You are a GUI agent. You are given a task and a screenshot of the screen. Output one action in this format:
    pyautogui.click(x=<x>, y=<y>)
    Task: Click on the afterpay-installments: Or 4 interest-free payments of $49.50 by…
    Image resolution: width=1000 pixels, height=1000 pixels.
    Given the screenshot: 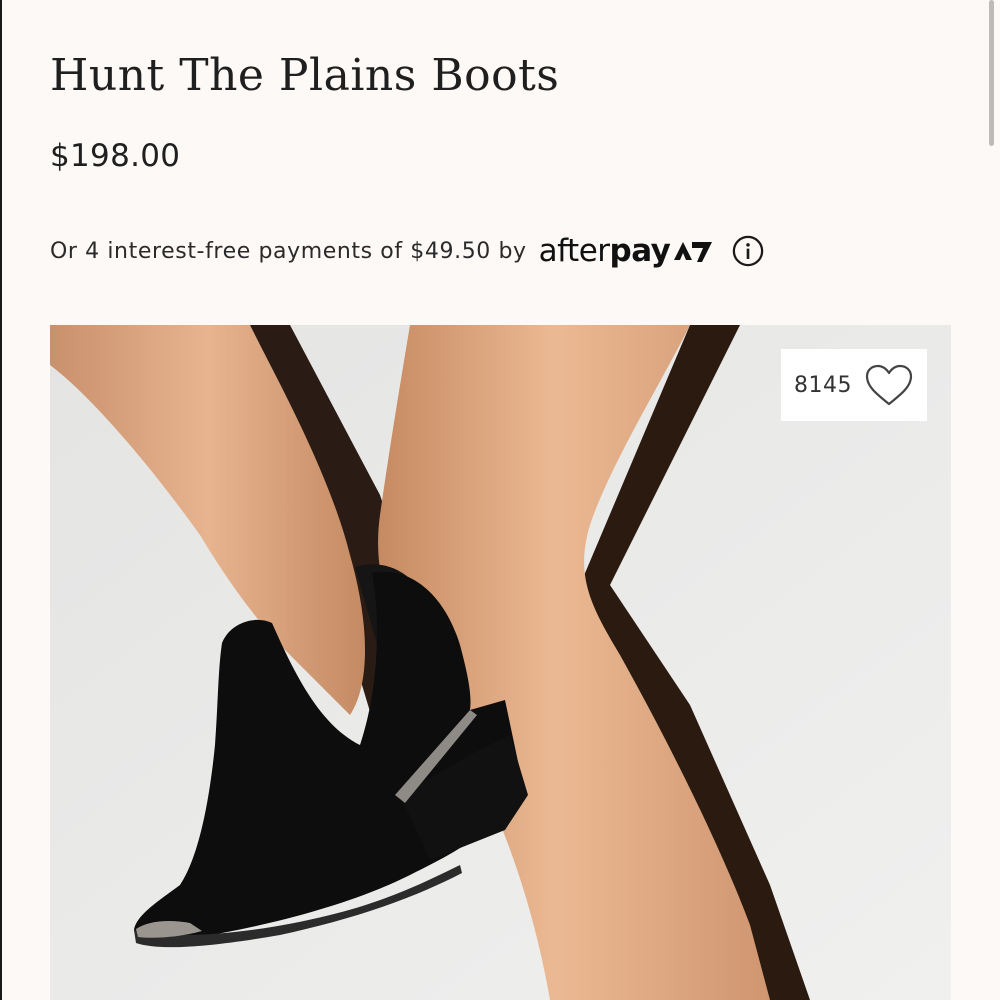 What is the action you would take?
    pyautogui.click(x=407, y=251)
    